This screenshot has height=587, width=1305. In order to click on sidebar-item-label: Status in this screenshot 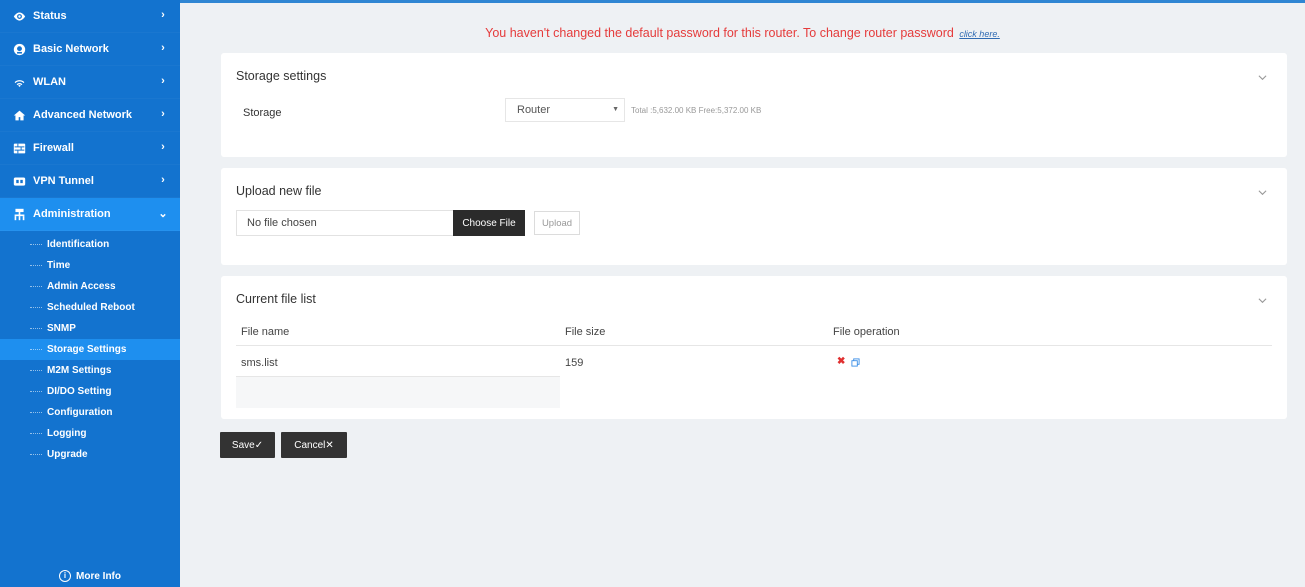, I will do `click(50, 16)`.